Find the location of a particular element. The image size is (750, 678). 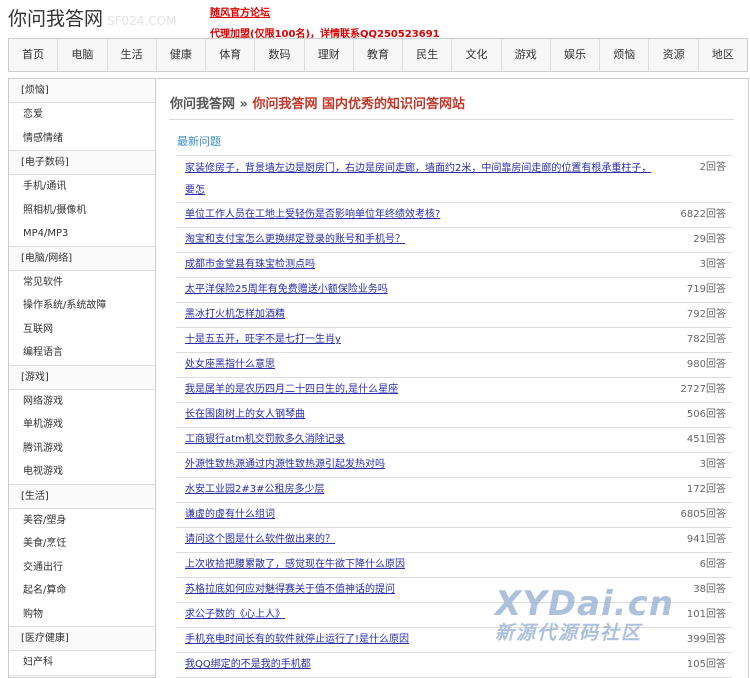

answer-count: 101回答 is located at coordinates (706, 614).